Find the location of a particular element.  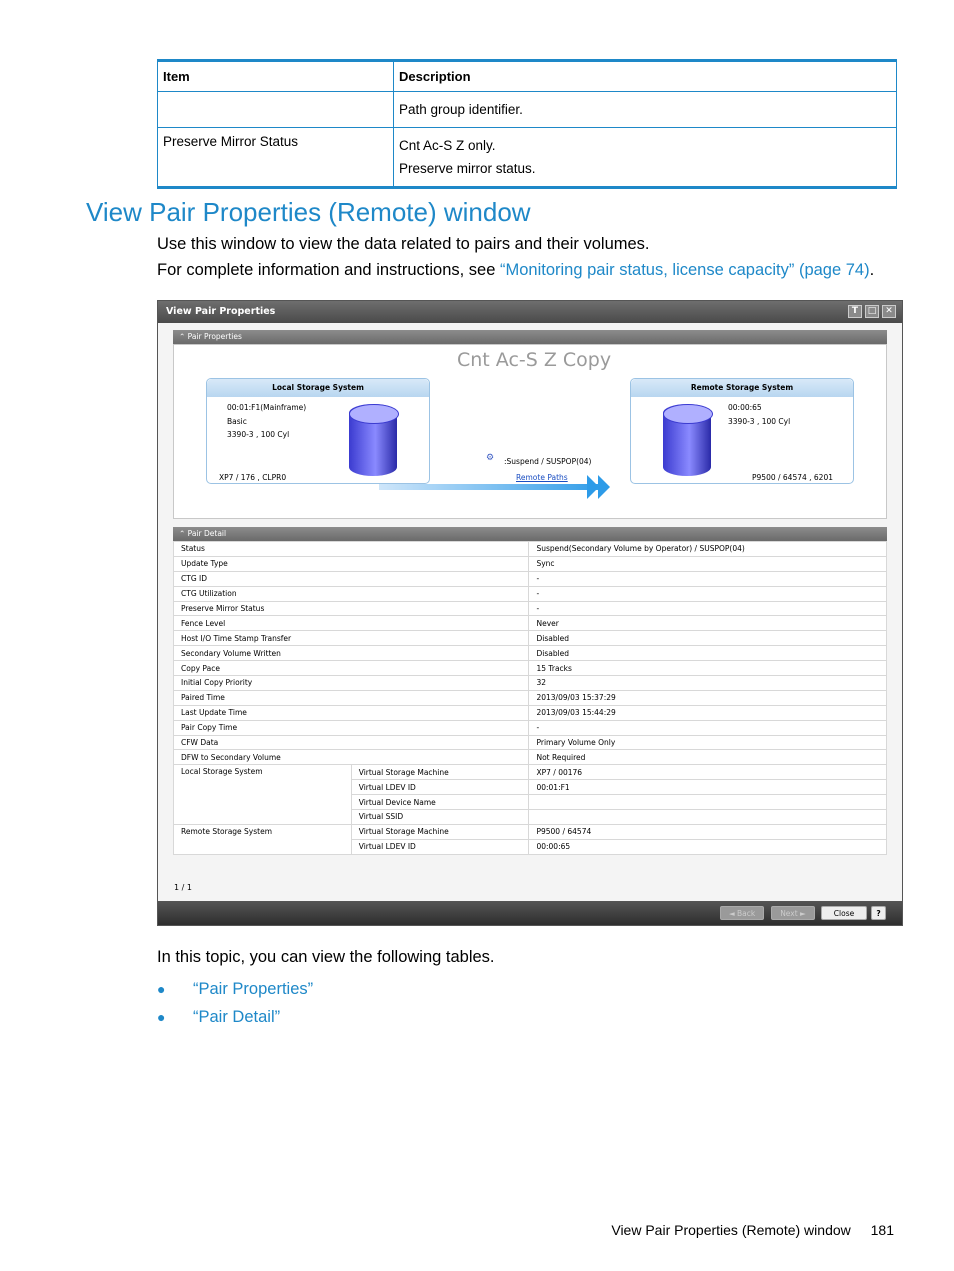

remote-volume-icon is located at coordinates (688, 440).